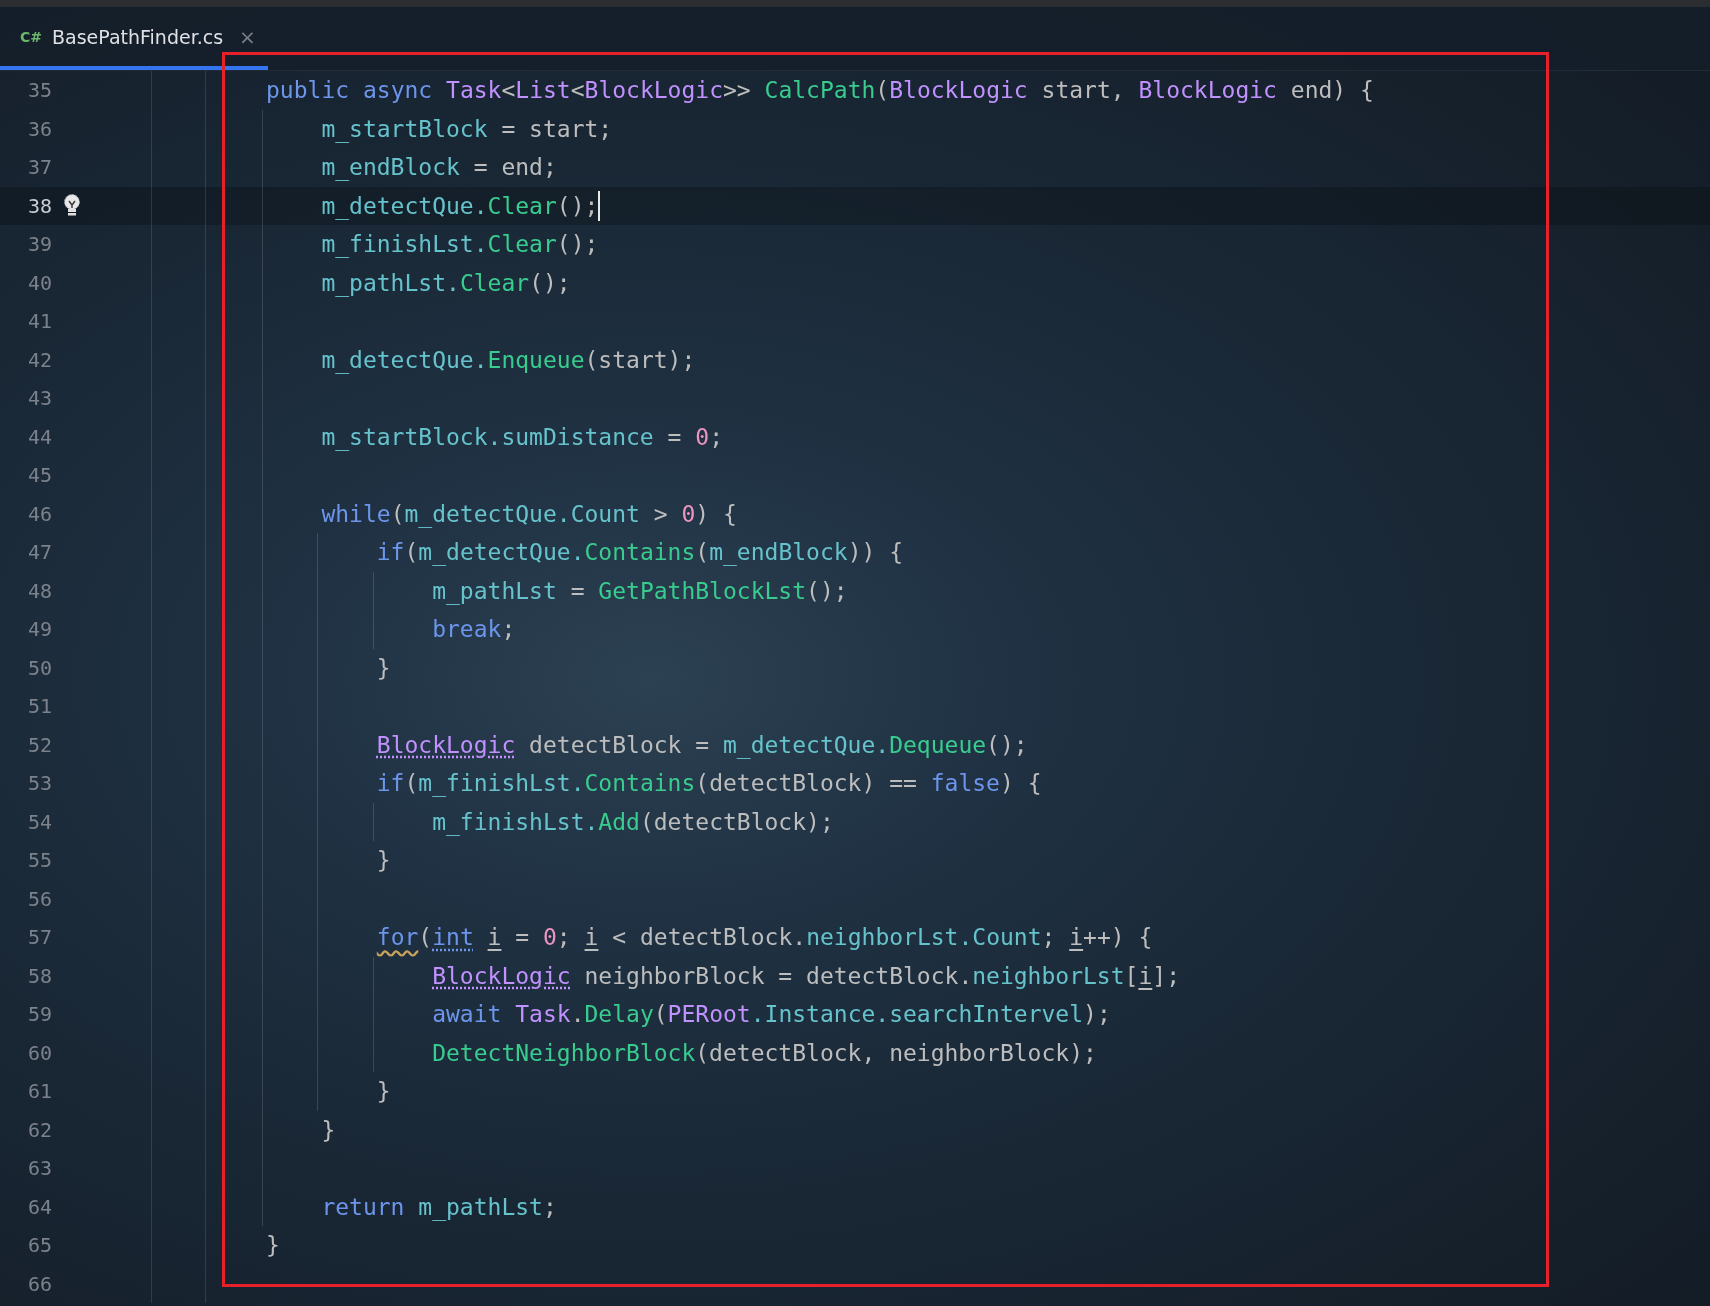 This screenshot has height=1306, width=1710. Describe the element at coordinates (39, 283) in the screenshot. I see `line-number: 40` at that location.